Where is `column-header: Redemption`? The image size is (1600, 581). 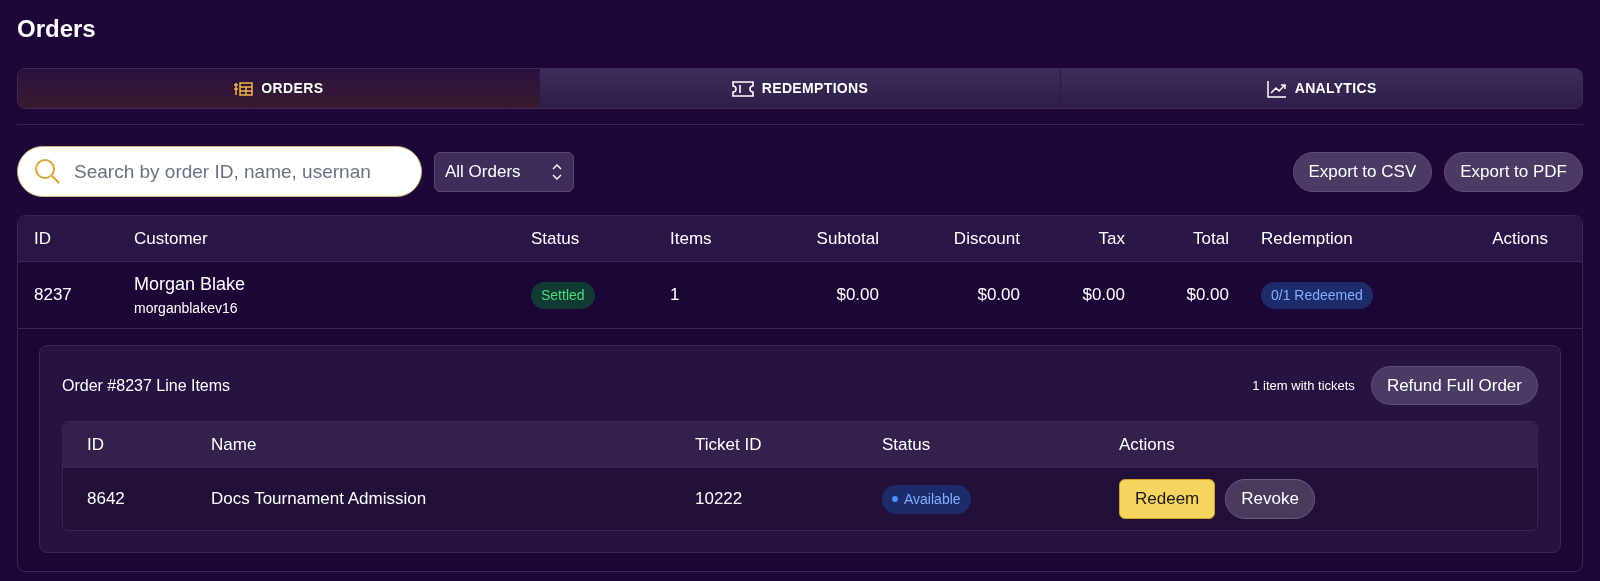 column-header: Redemption is located at coordinates (1307, 238).